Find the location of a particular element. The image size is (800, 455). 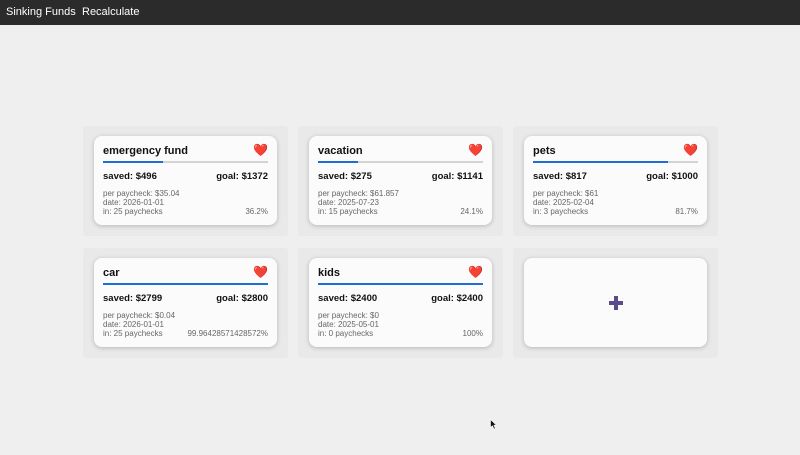

percent-complete: 100% is located at coordinates (472, 333).